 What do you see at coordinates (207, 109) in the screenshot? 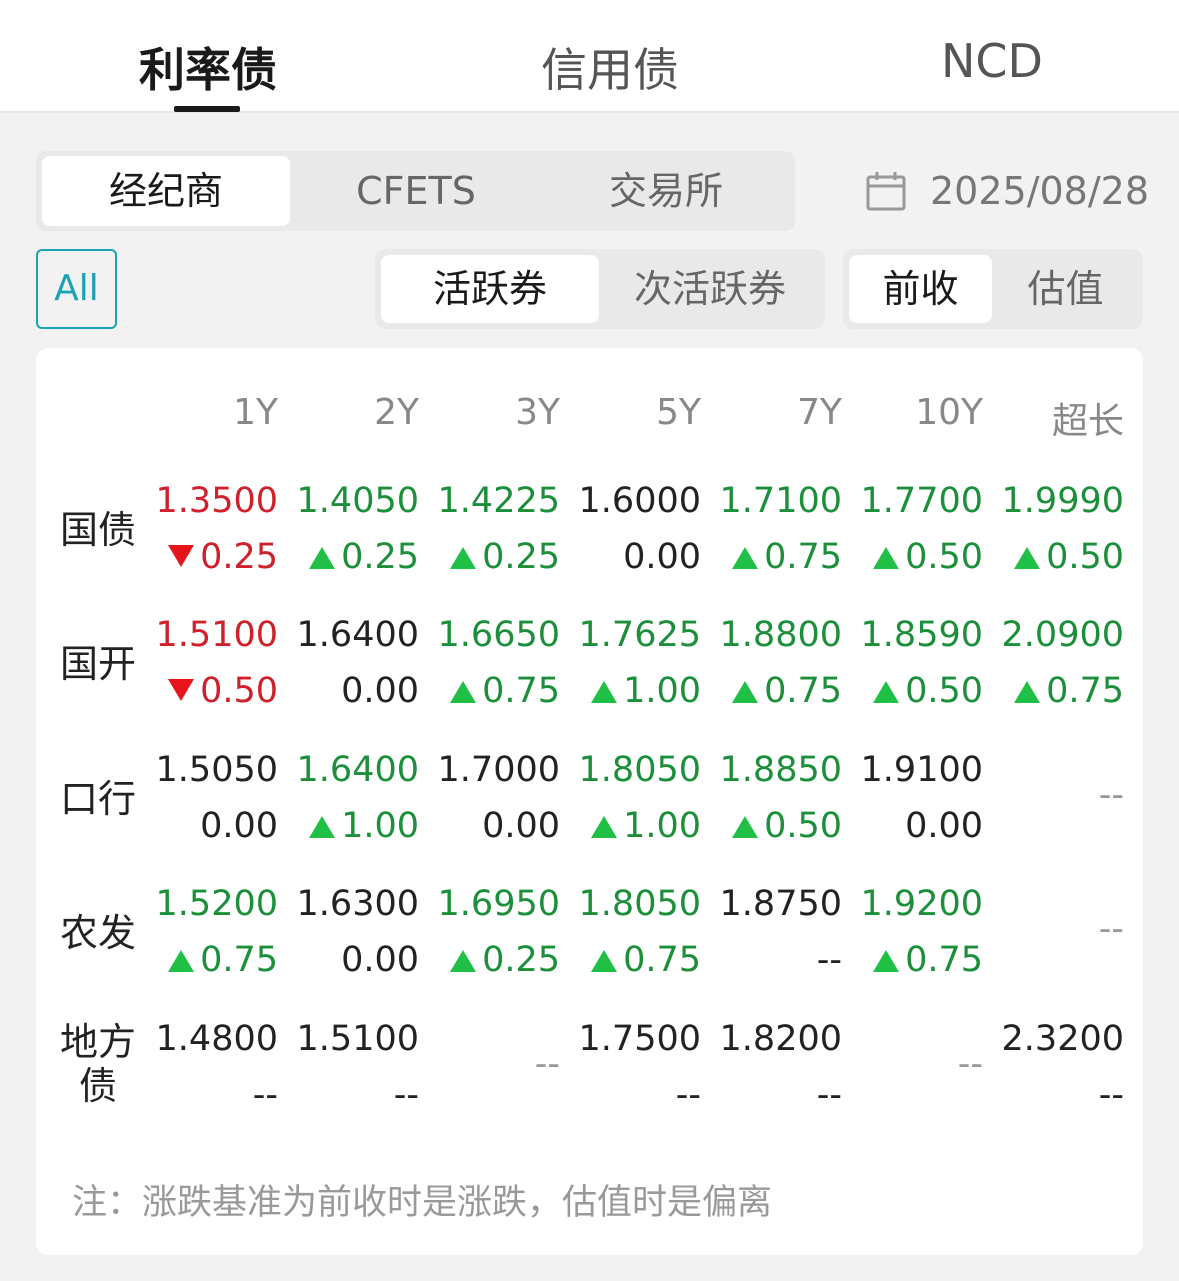
I see `active-tab-indicator` at bounding box center [207, 109].